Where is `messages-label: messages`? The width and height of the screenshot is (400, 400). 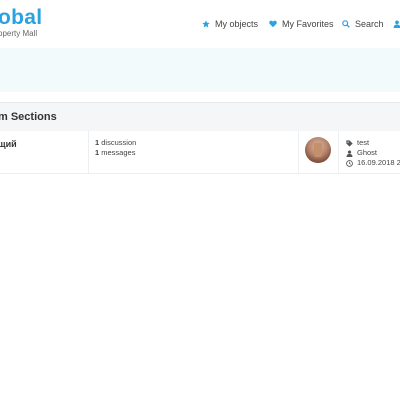
messages-label: messages is located at coordinates (118, 152).